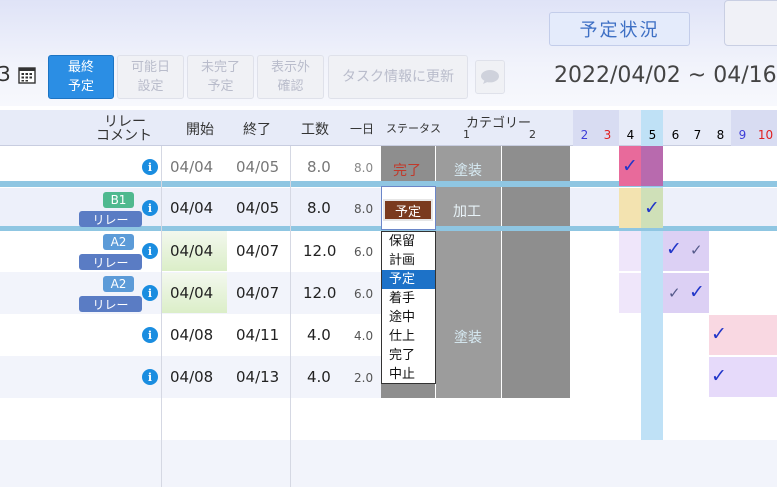 The image size is (777, 487). Describe the element at coordinates (408, 241) in the screenshot. I see `status-option: 保留` at that location.